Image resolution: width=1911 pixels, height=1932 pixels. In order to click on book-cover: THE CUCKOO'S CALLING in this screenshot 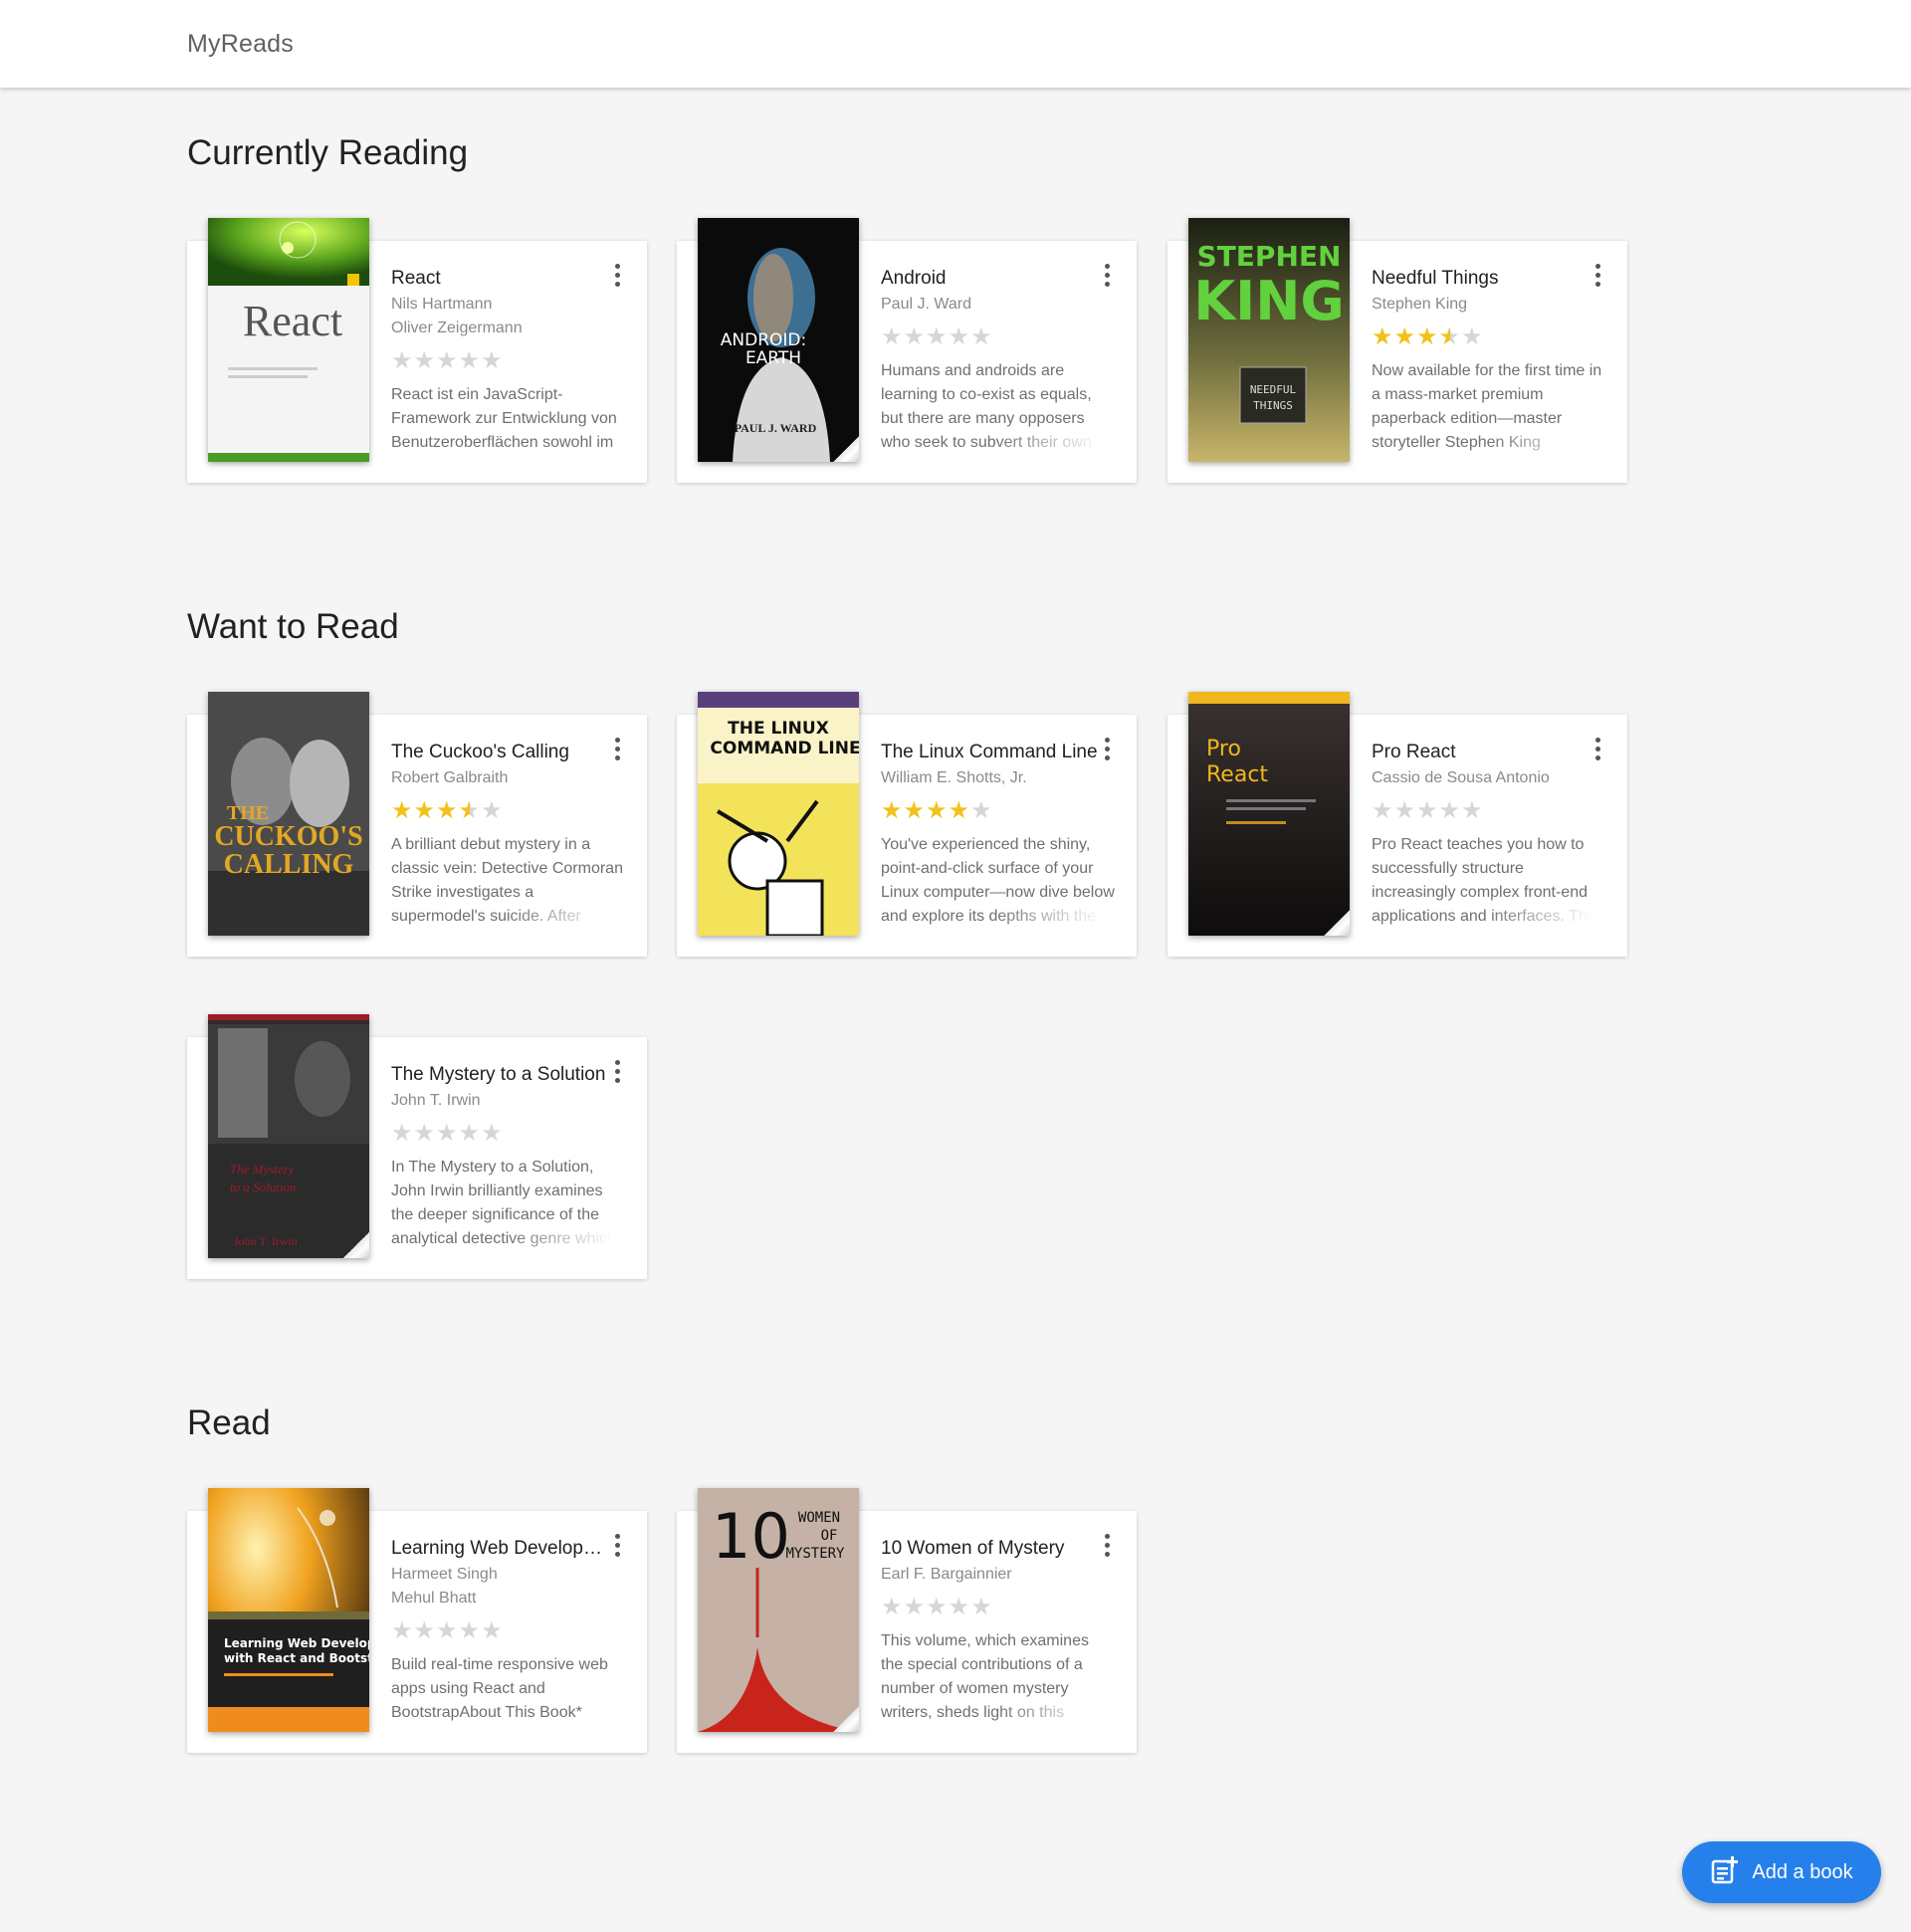, I will do `click(288, 814)`.